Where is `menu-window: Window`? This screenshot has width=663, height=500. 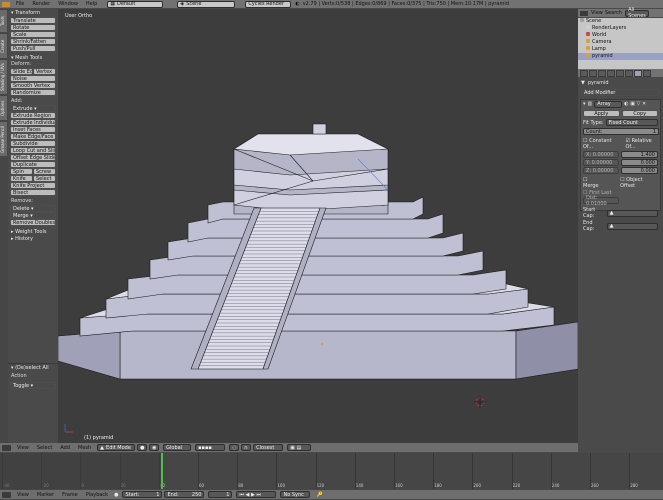
menu-window: Window is located at coordinates (68, 4).